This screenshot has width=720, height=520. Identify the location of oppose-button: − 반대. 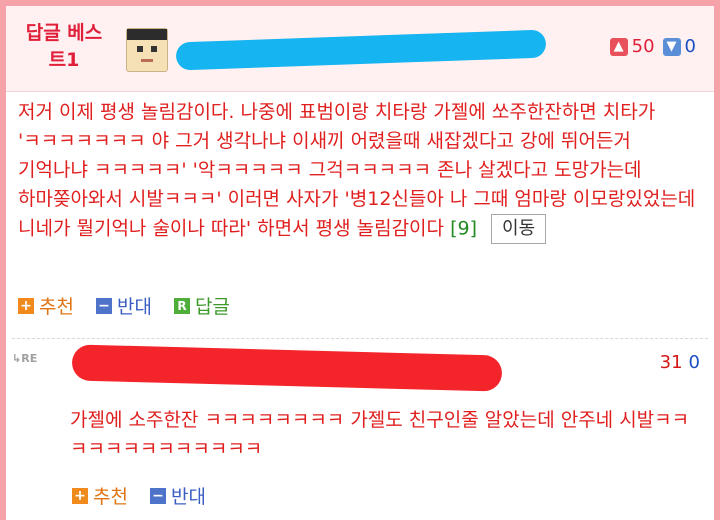
(123, 305).